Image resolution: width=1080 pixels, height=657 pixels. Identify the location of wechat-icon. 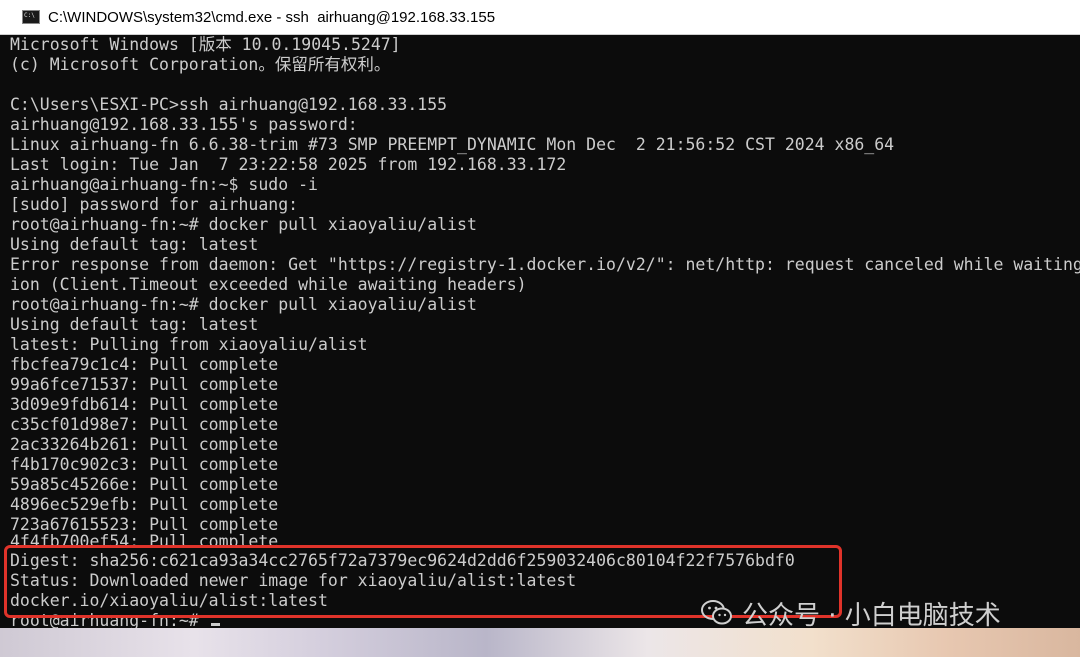
(716, 612).